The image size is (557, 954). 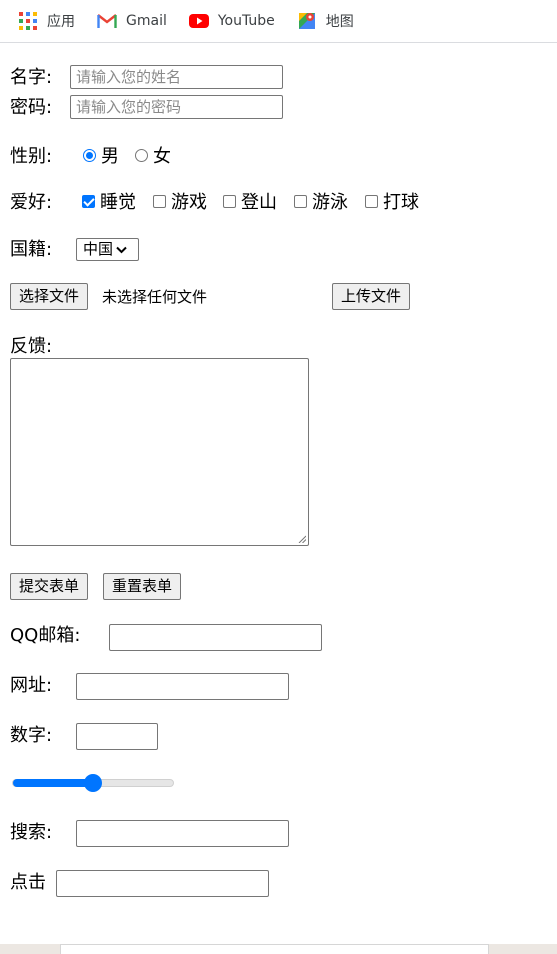 What do you see at coordinates (162, 883) in the screenshot?
I see `click-input` at bounding box center [162, 883].